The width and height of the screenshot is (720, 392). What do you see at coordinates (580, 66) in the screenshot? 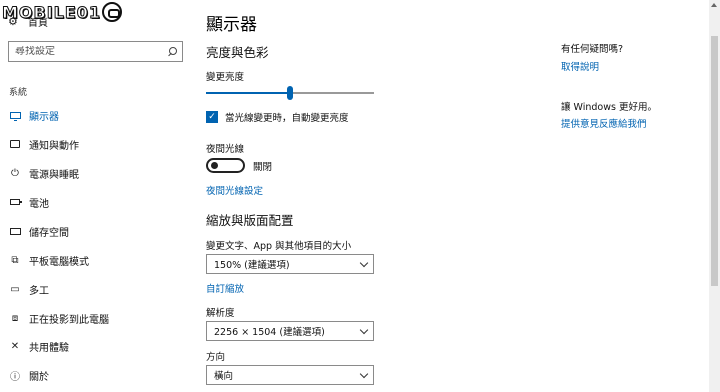
I see `get-help-link: 取得說明` at bounding box center [580, 66].